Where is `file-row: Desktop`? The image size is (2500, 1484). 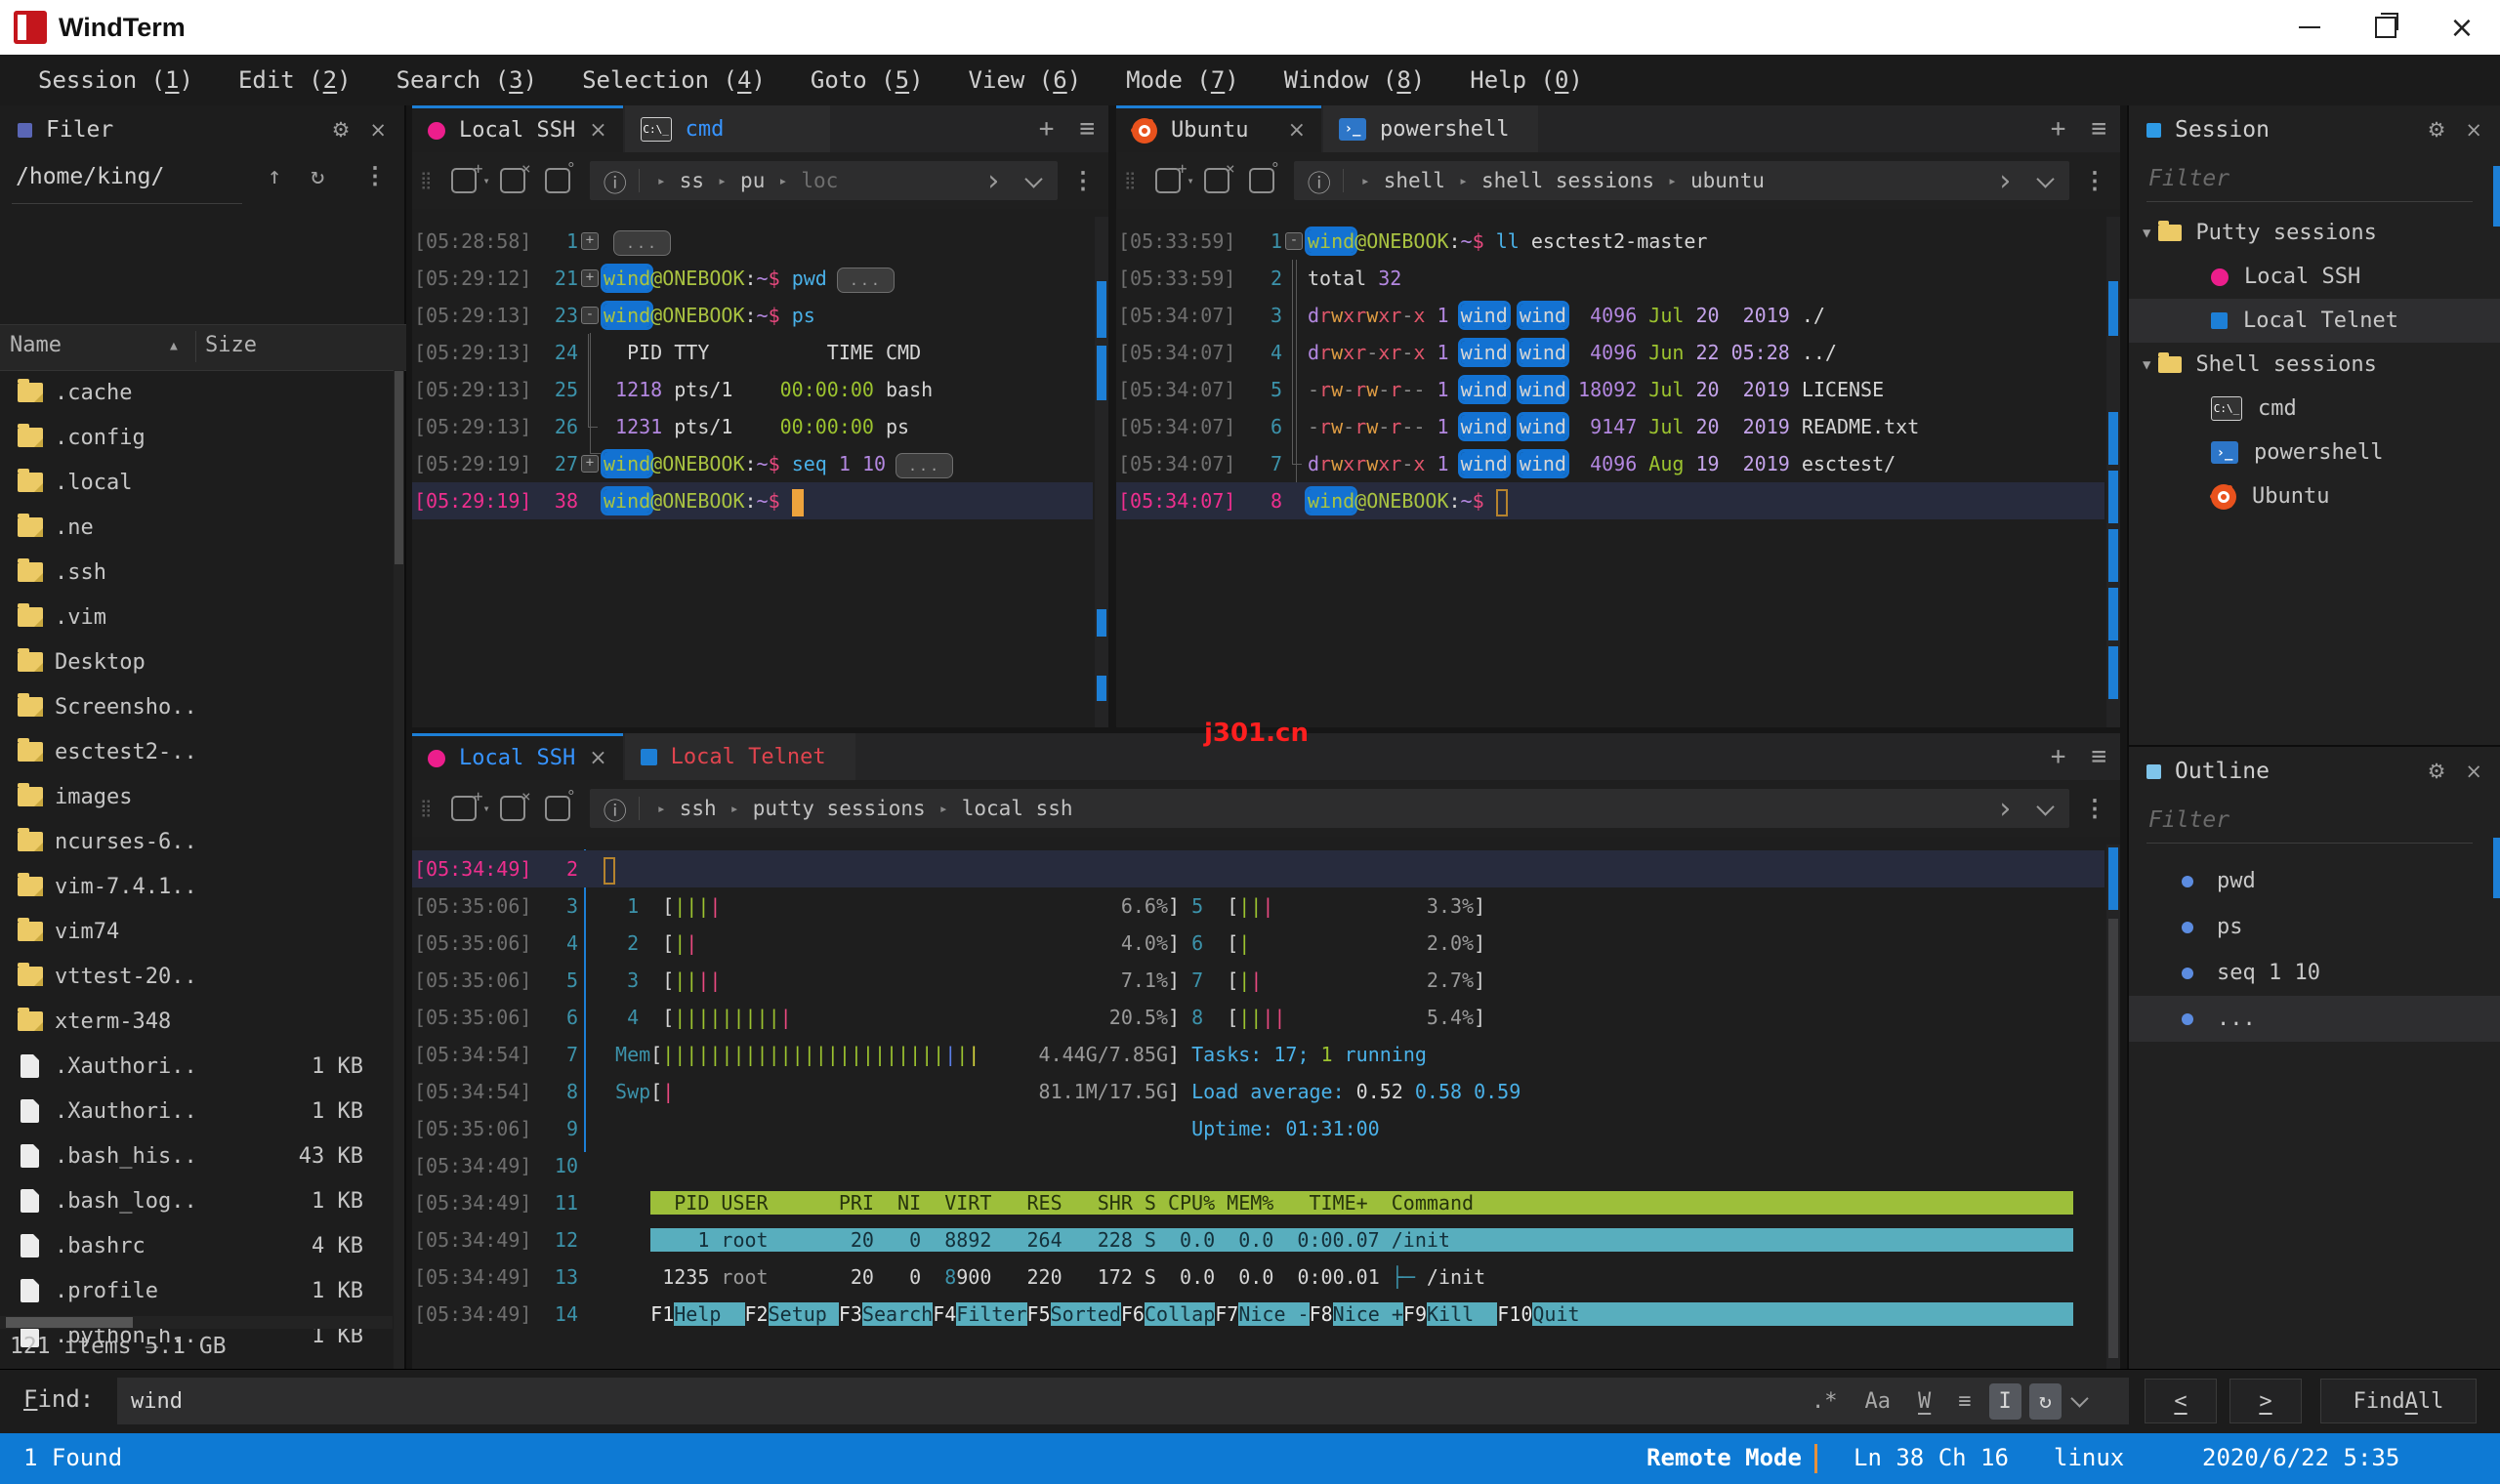
file-row: Desktop is located at coordinates (196, 662).